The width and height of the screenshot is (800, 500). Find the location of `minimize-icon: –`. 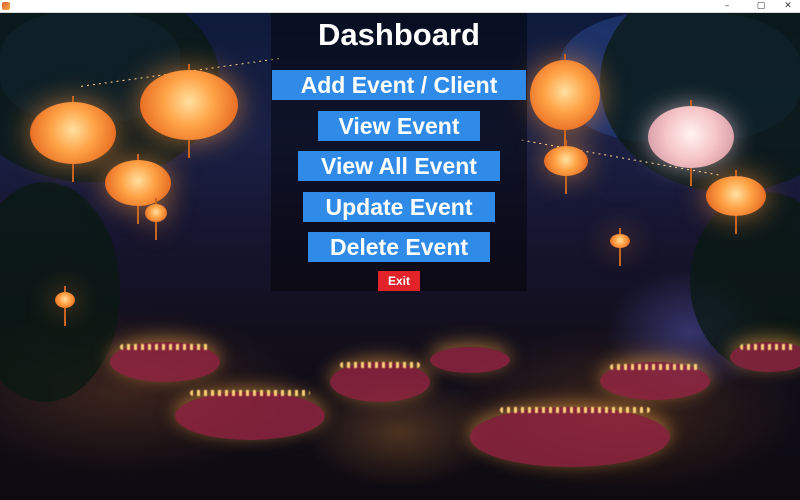

minimize-icon: – is located at coordinates (727, 6).